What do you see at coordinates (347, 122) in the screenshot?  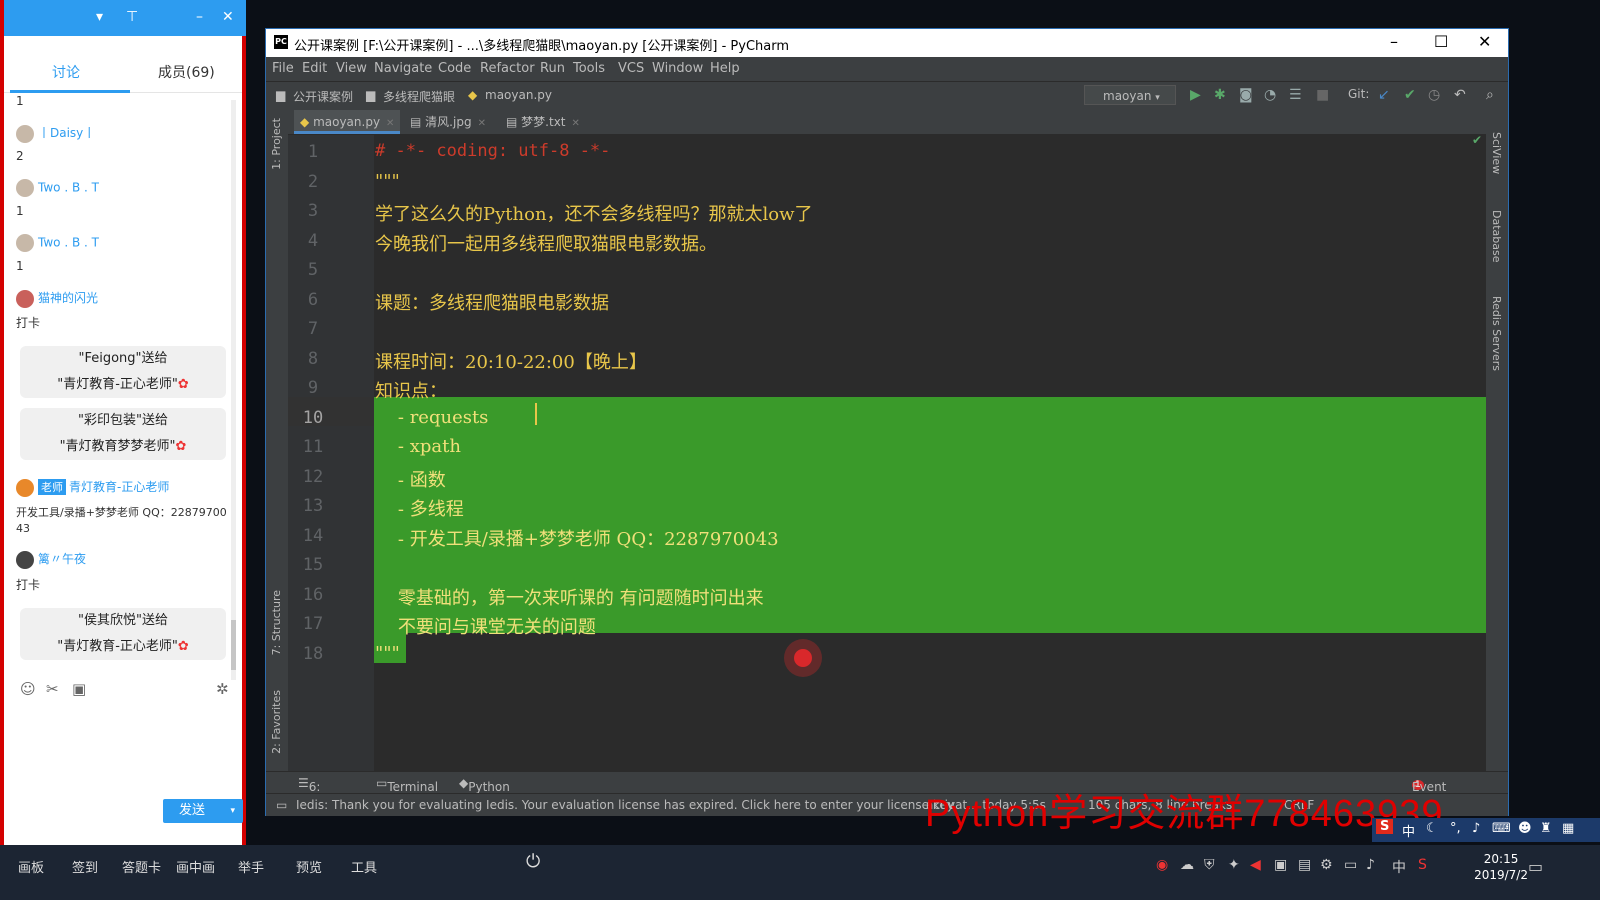 I see `tab-maoyan-py: ◆ maoyan.py ✕` at bounding box center [347, 122].